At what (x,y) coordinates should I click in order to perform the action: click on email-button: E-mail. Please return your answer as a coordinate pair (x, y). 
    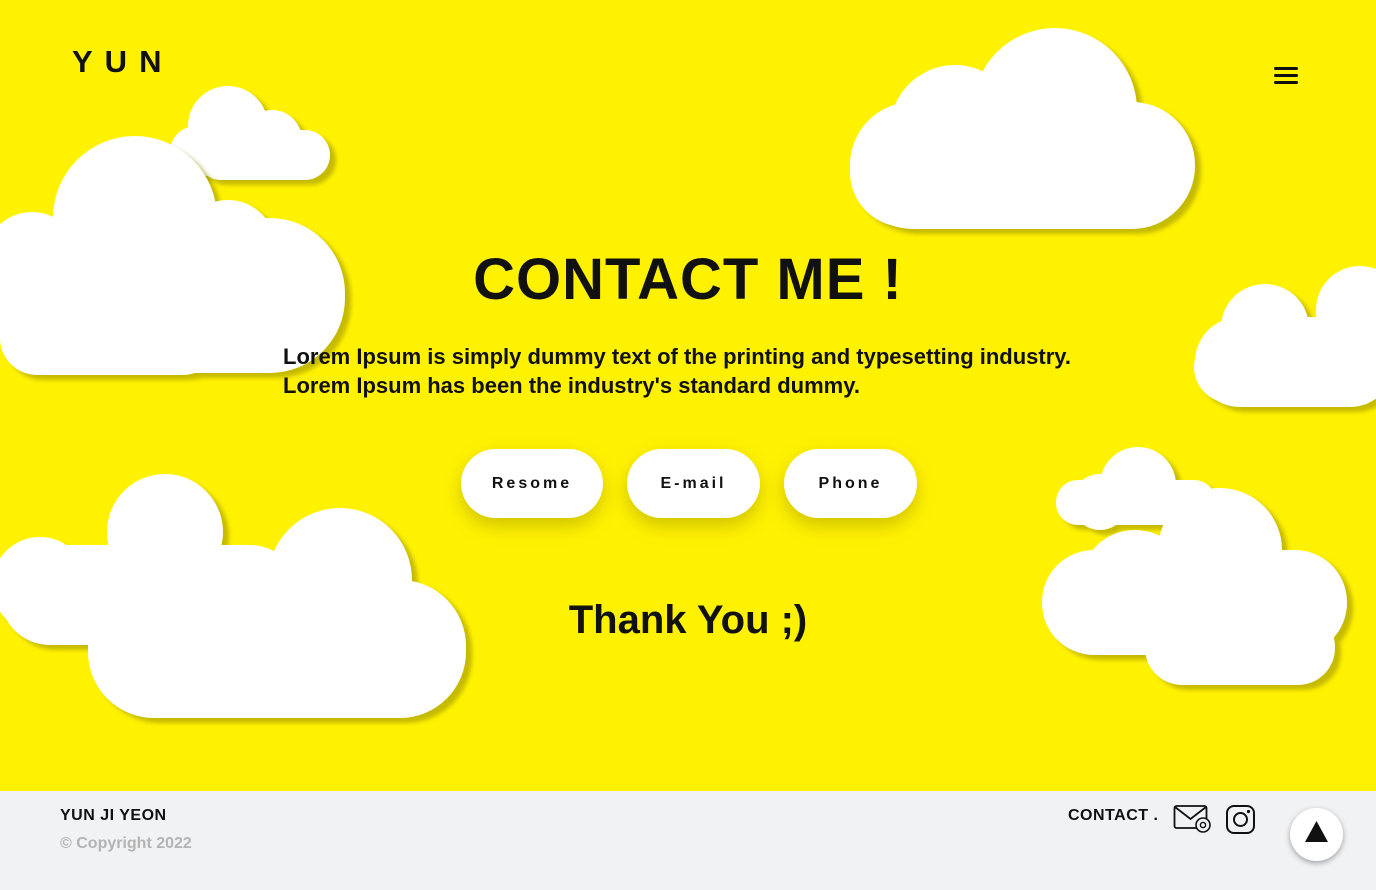
    Looking at the image, I should click on (693, 483).